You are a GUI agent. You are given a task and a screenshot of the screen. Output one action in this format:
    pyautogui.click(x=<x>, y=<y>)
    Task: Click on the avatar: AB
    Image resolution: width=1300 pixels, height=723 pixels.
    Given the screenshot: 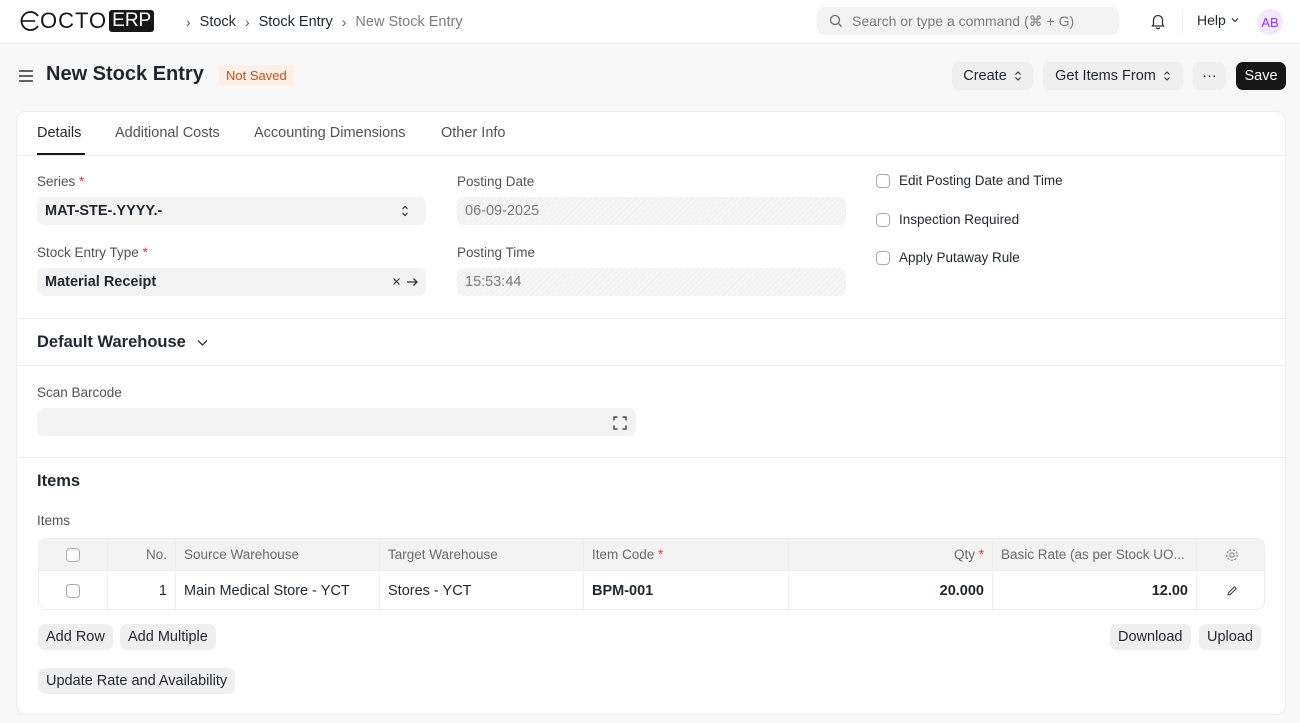 What is the action you would take?
    pyautogui.click(x=1270, y=22)
    